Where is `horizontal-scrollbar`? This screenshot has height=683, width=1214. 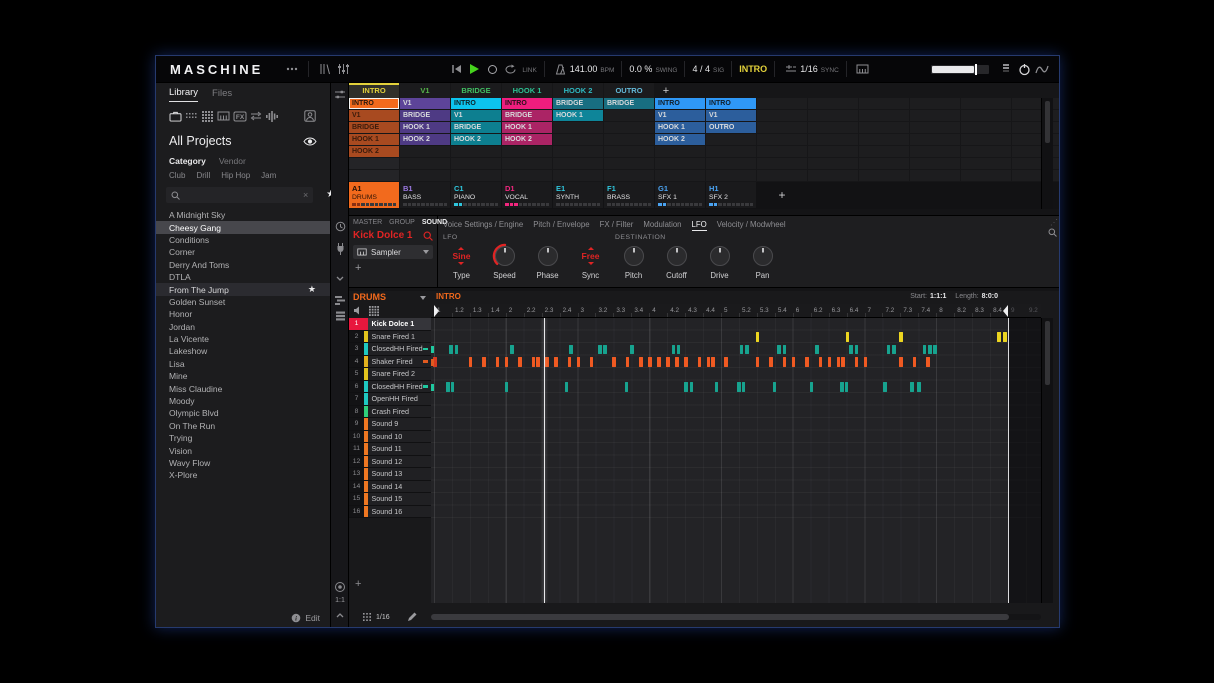 horizontal-scrollbar is located at coordinates (736, 617).